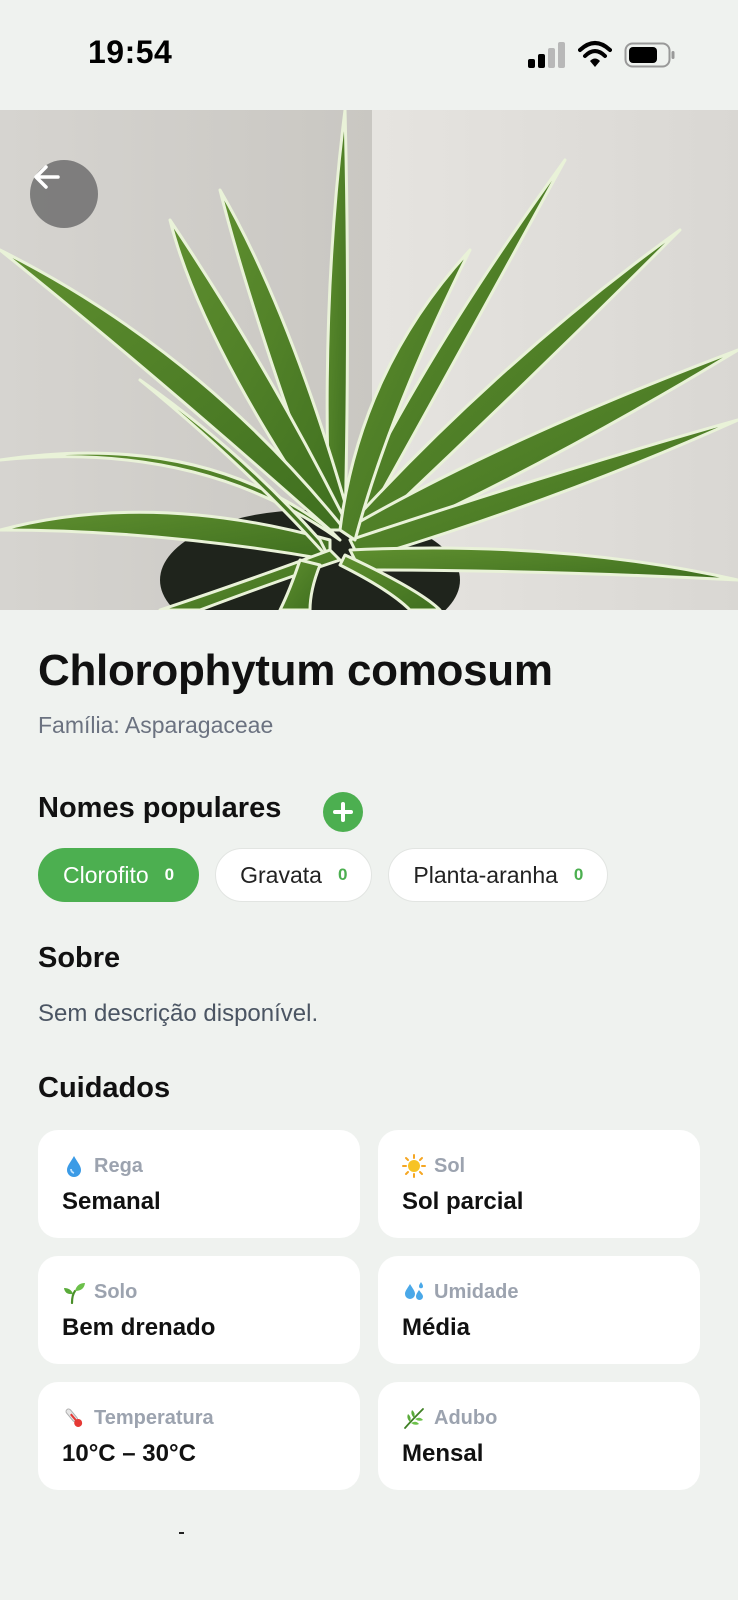 Image resolution: width=738 pixels, height=1600 pixels. I want to click on popular-names-chips: Clorofito 0 Gravata 0 Planta-aranha 0, so click(323, 875).